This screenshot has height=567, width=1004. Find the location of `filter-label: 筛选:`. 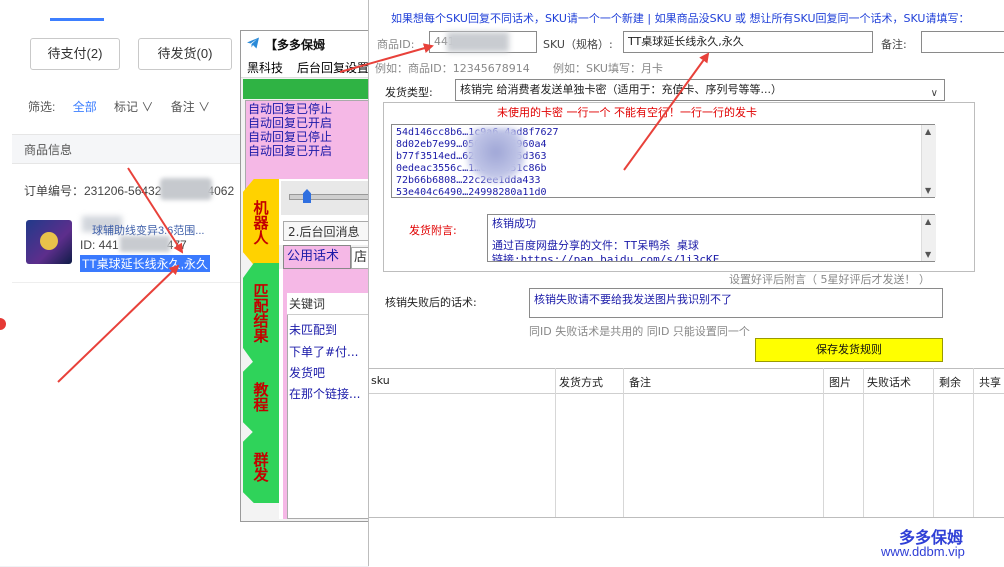

filter-label: 筛选: is located at coordinates (42, 107).